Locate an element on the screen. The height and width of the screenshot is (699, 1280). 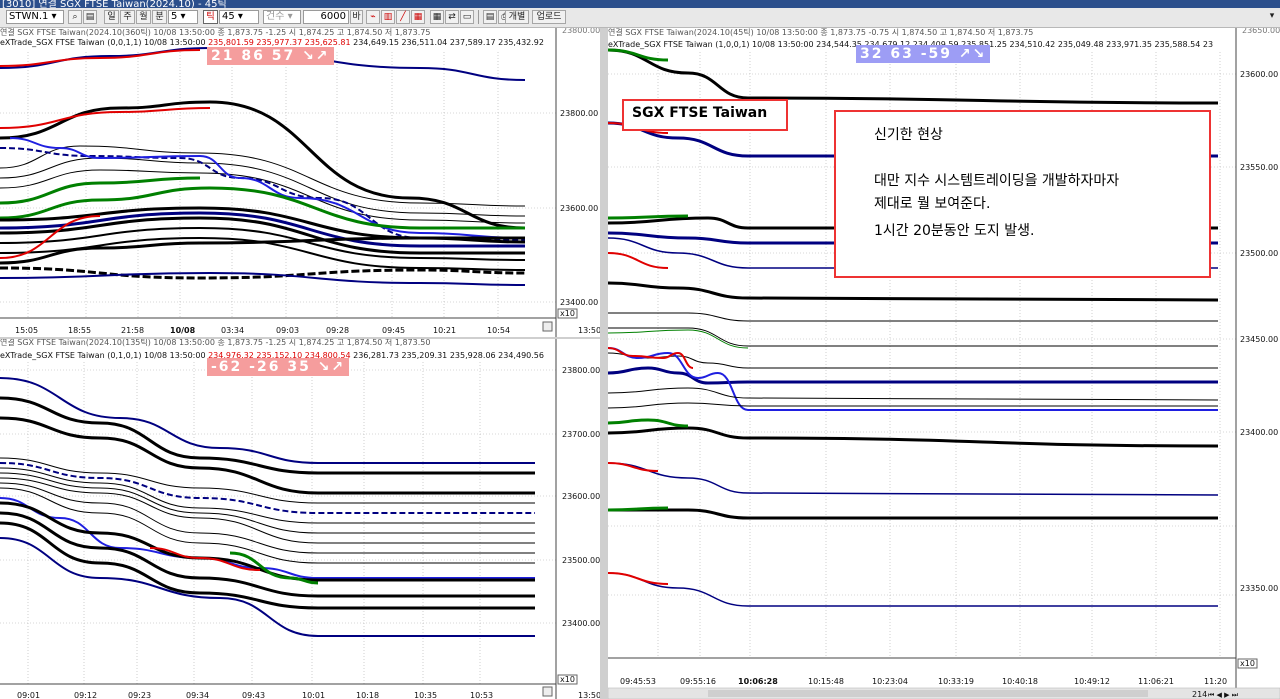
symbol-value: STWN.1 is located at coordinates (29, 16).